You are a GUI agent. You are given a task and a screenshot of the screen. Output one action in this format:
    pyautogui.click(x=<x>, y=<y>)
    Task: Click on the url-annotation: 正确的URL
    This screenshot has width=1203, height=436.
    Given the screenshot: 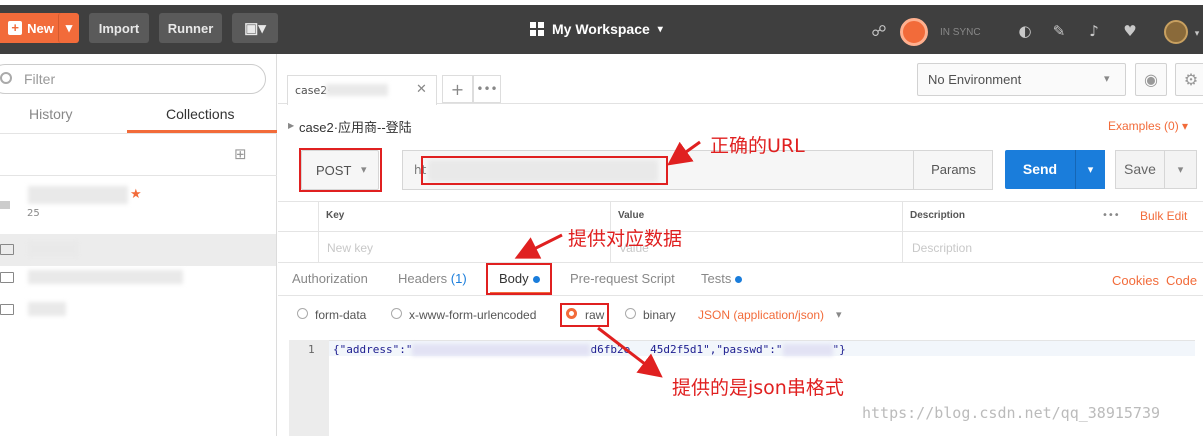 What is the action you would take?
    pyautogui.click(x=757, y=146)
    